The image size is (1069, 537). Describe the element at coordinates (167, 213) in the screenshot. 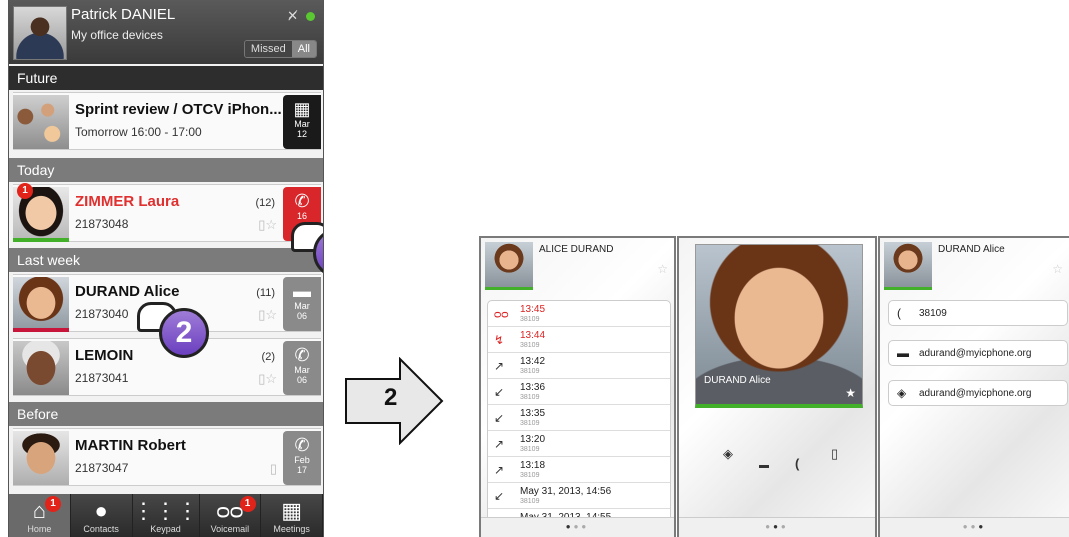

I see `list-item: ZIMMER Laura 21873048 (12) ▯☆ ✆ 16` at that location.